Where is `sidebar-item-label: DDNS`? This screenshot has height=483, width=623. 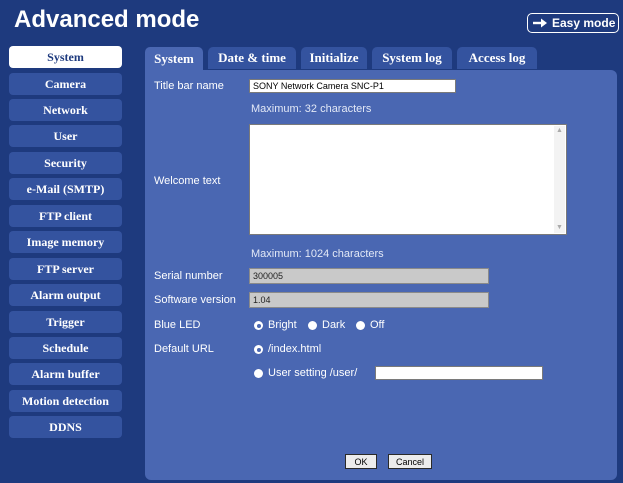 sidebar-item-label: DDNS is located at coordinates (65, 426).